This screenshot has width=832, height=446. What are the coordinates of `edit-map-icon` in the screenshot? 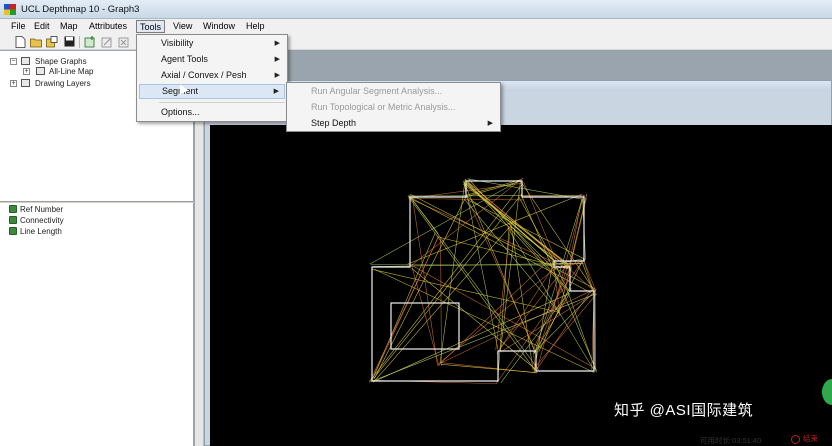 It's located at (107, 42).